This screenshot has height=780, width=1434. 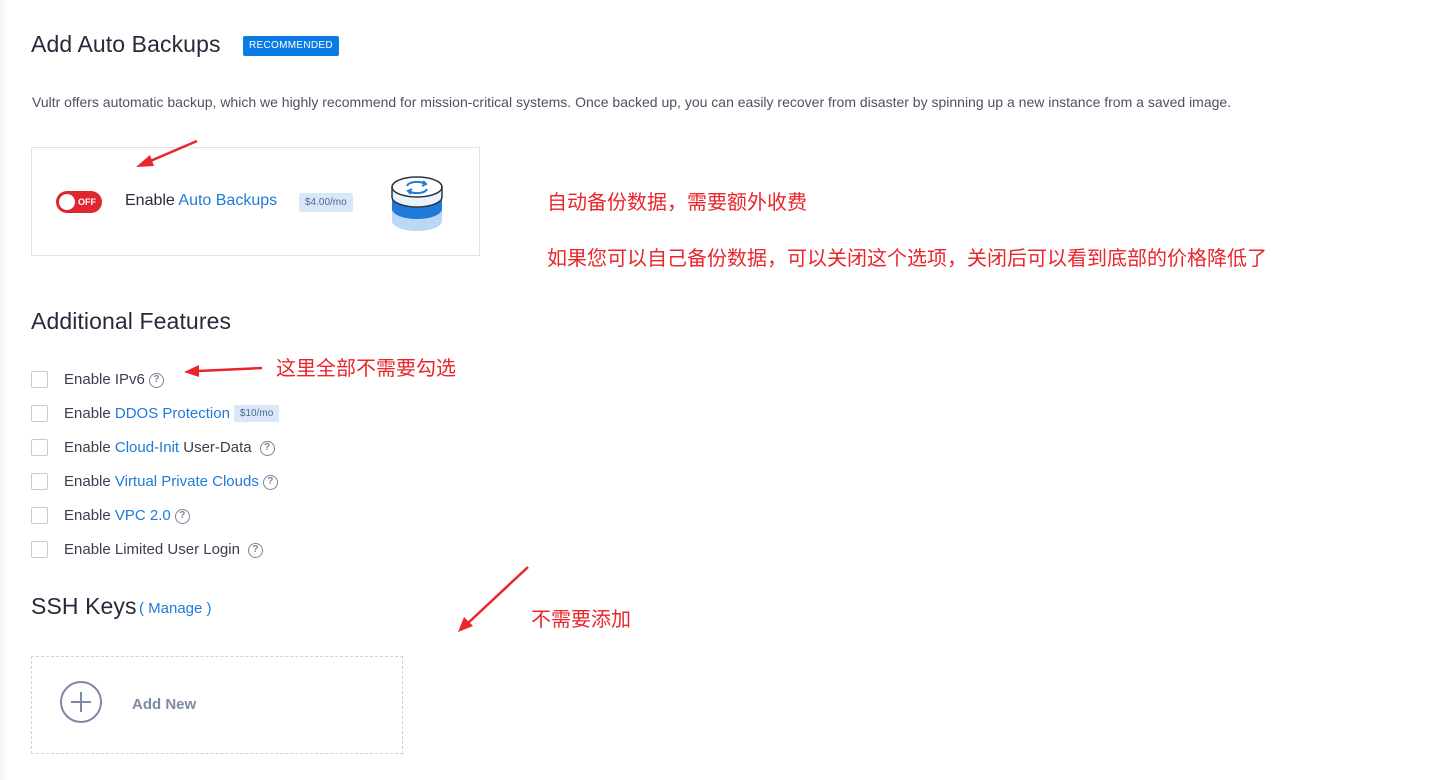 What do you see at coordinates (39, 549) in the screenshot?
I see `limited-user-login-checkbox` at bounding box center [39, 549].